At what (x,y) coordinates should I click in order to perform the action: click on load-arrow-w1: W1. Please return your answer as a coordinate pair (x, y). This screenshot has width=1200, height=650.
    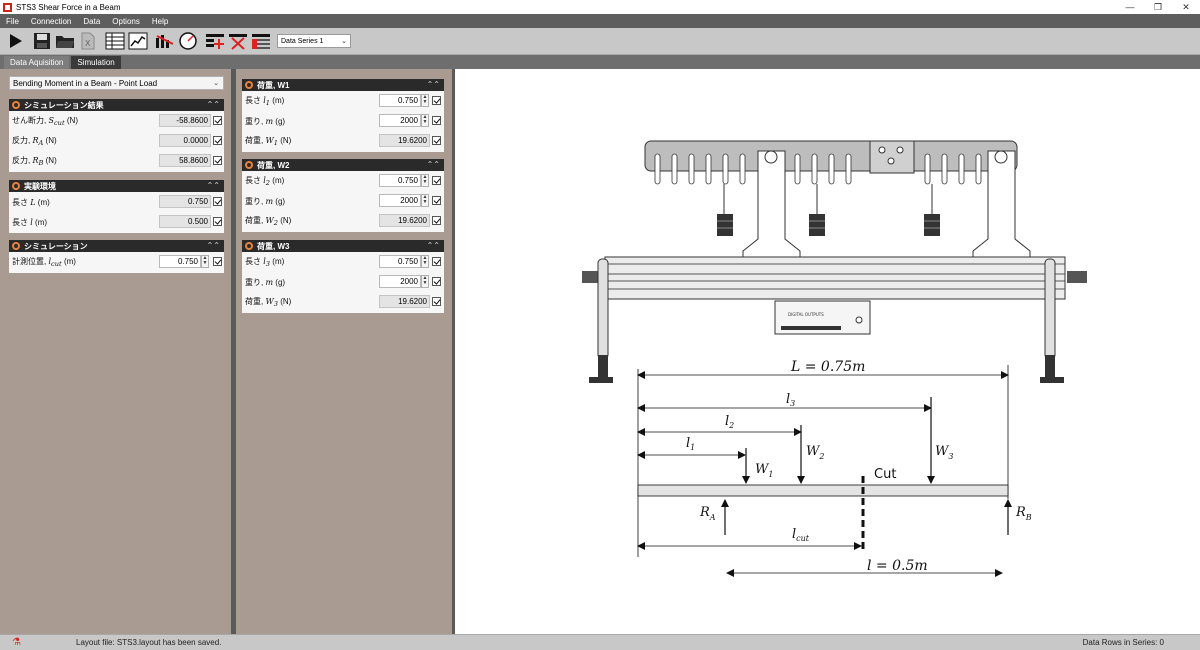
    Looking at the image, I should click on (757, 466).